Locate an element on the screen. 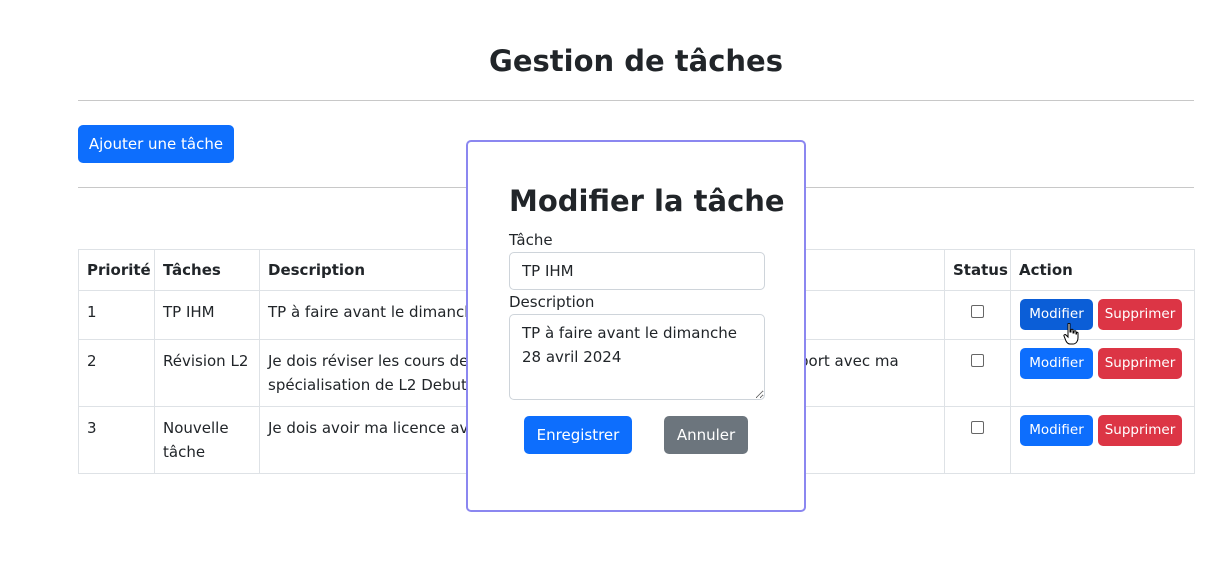 This screenshot has width=1209, height=569. description-line-end: port avec ma is located at coordinates (849, 361).